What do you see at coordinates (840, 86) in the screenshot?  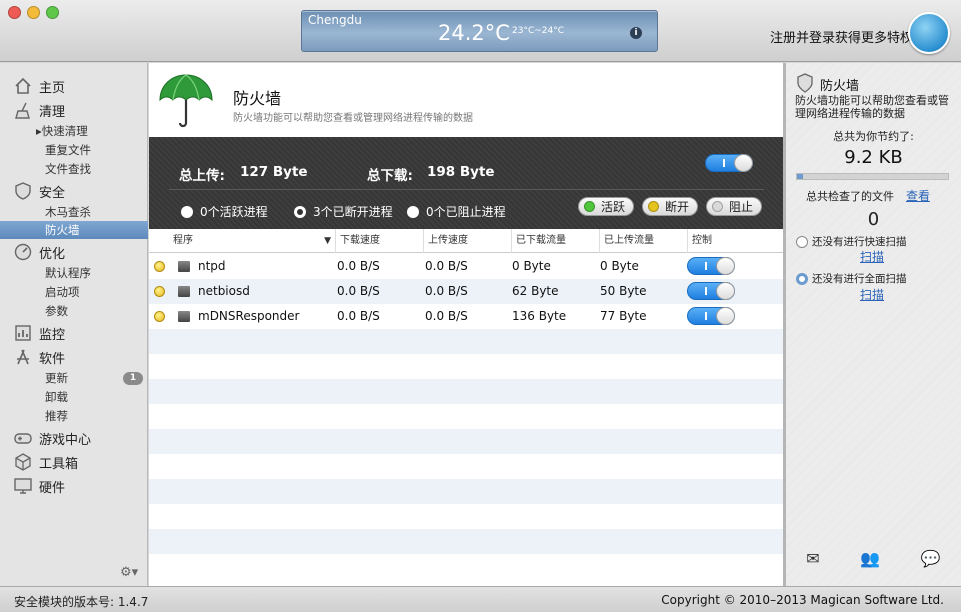 I see `panel-title: 防火墙` at bounding box center [840, 86].